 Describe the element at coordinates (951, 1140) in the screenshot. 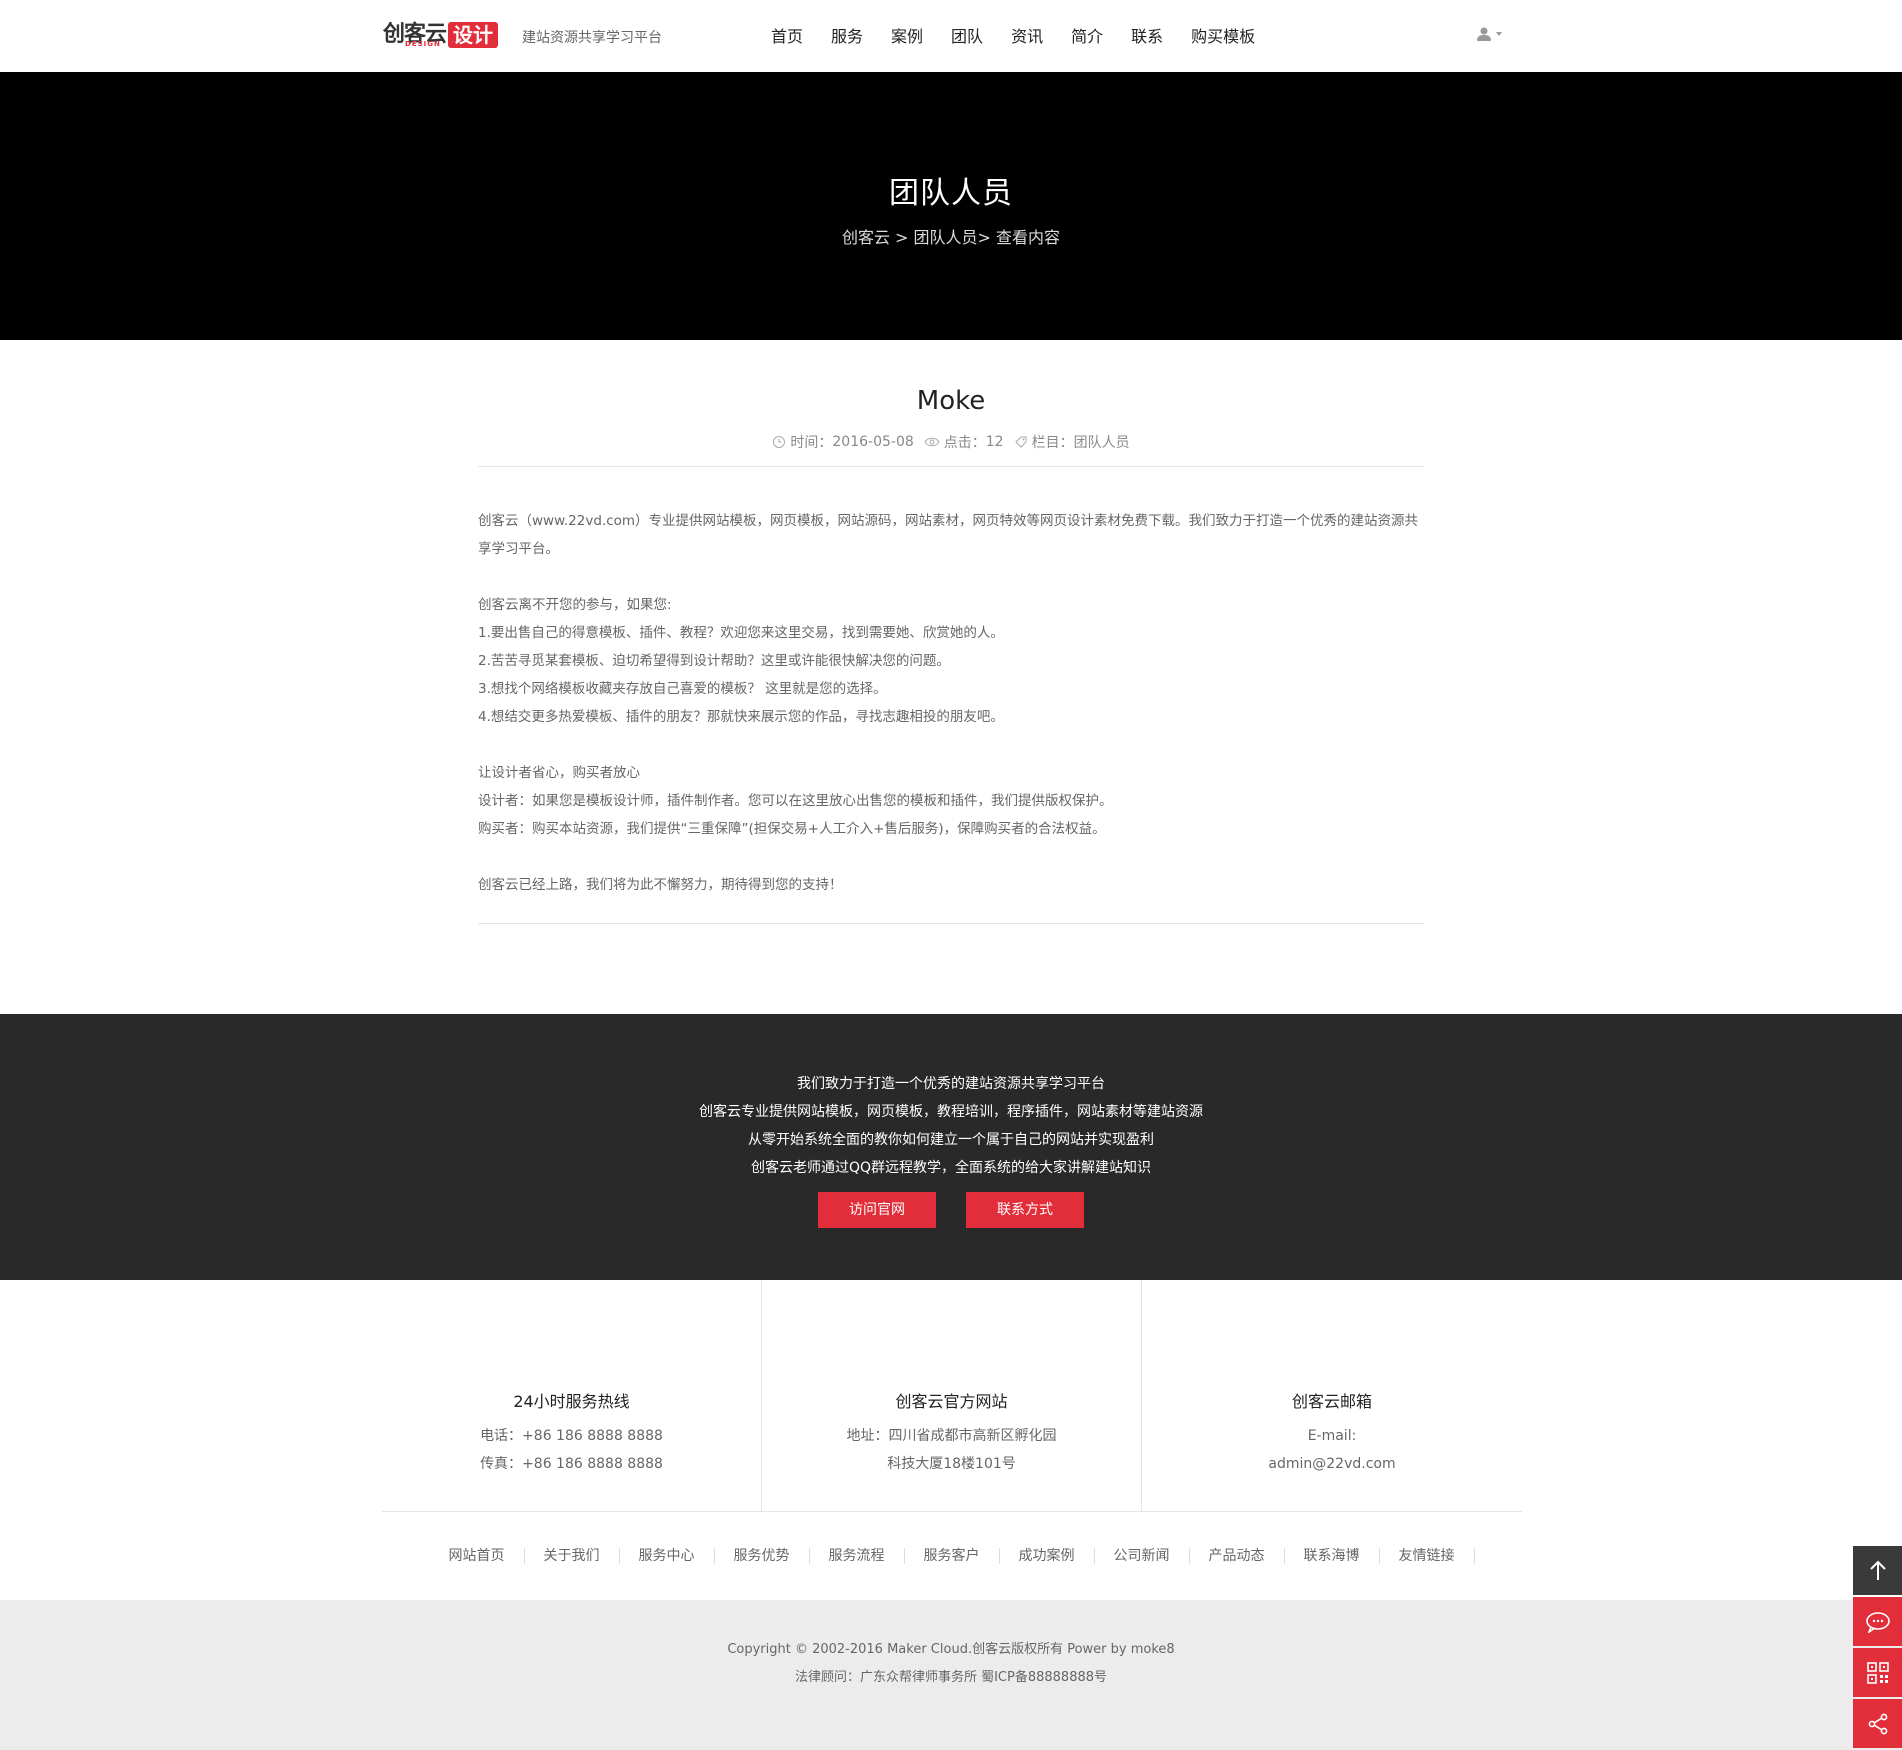

I see `promo-line: 从零开始系统全面的教你如何建立一个属于自己的网站并实现盈利` at that location.